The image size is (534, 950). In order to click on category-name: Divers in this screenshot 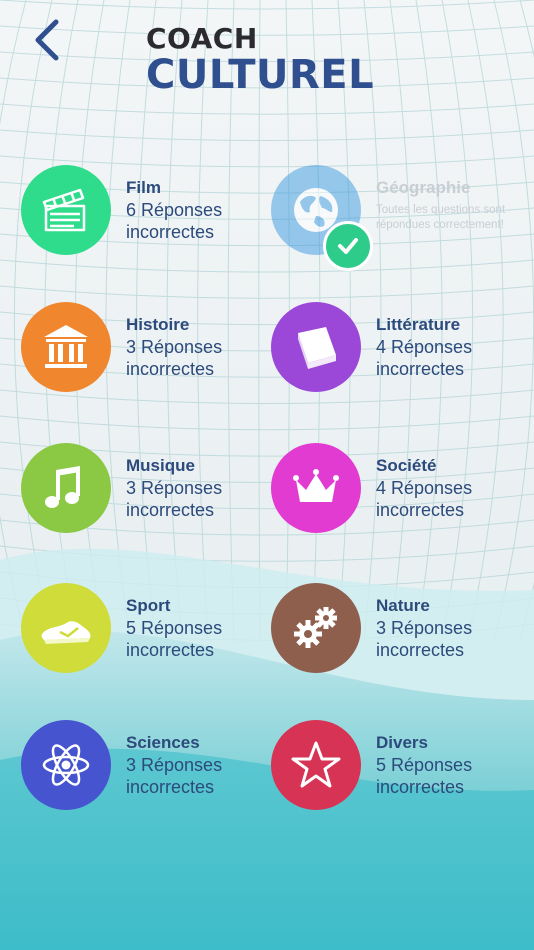, I will do `click(402, 742)`.